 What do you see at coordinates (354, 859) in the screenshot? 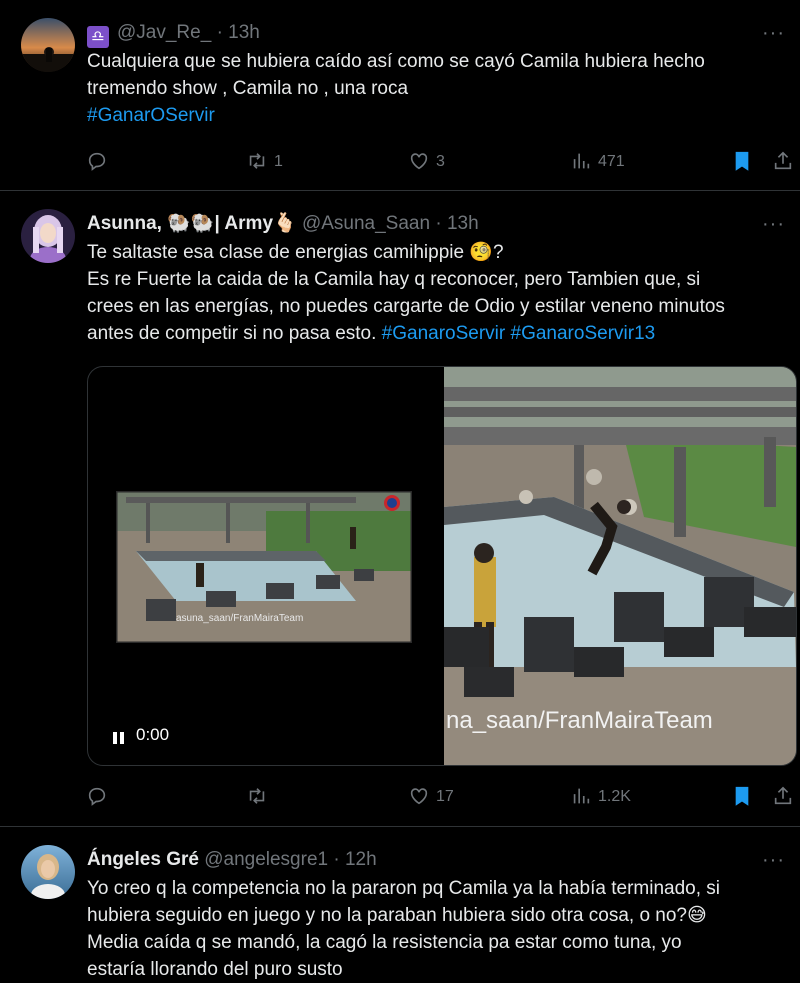
I see `timestamp: · 12h` at bounding box center [354, 859].